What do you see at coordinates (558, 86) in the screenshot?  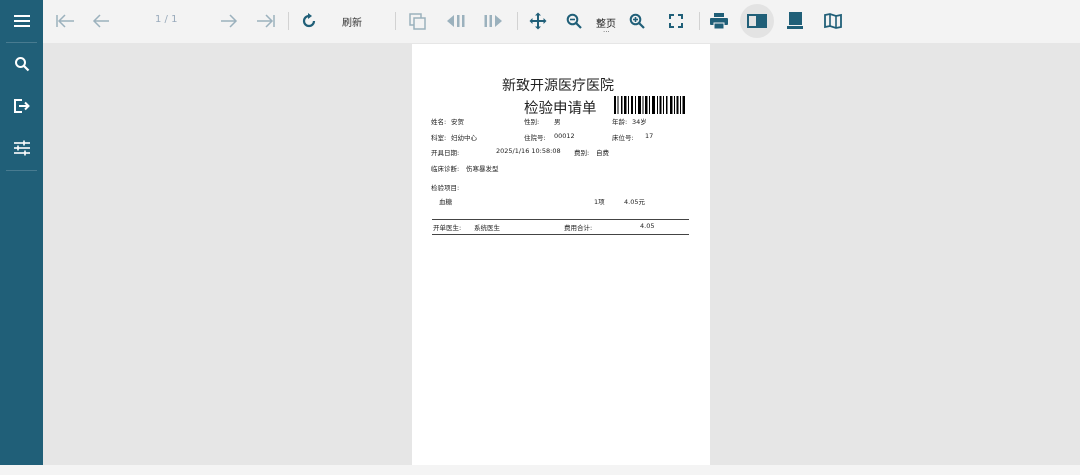 I see `hospital-name: 新致开源医疗医院` at bounding box center [558, 86].